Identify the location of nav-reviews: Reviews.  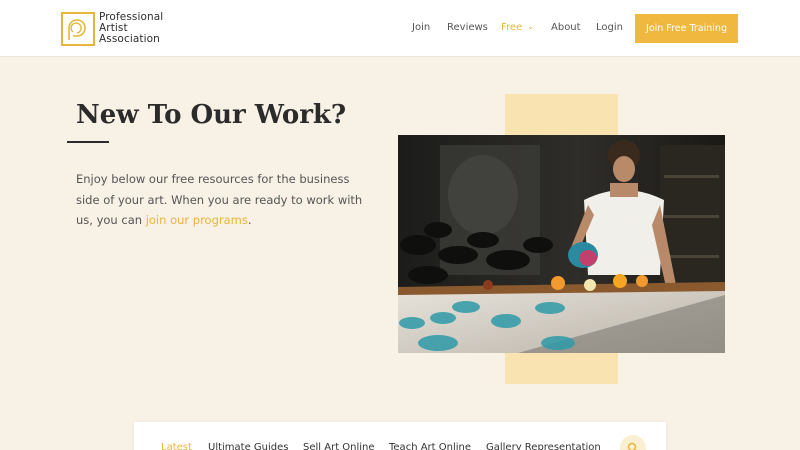
(467, 27).